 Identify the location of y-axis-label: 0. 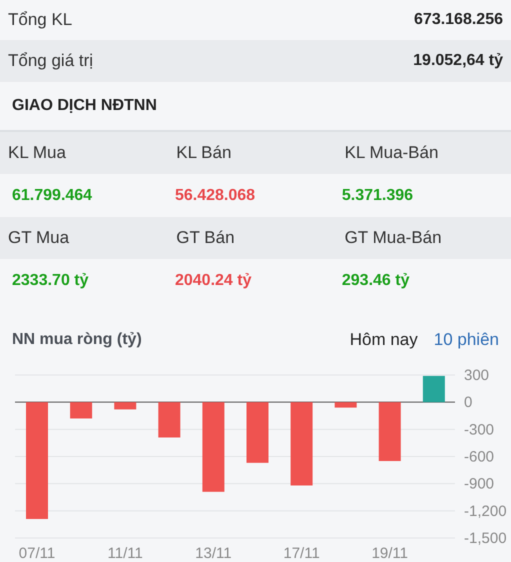
(468, 403).